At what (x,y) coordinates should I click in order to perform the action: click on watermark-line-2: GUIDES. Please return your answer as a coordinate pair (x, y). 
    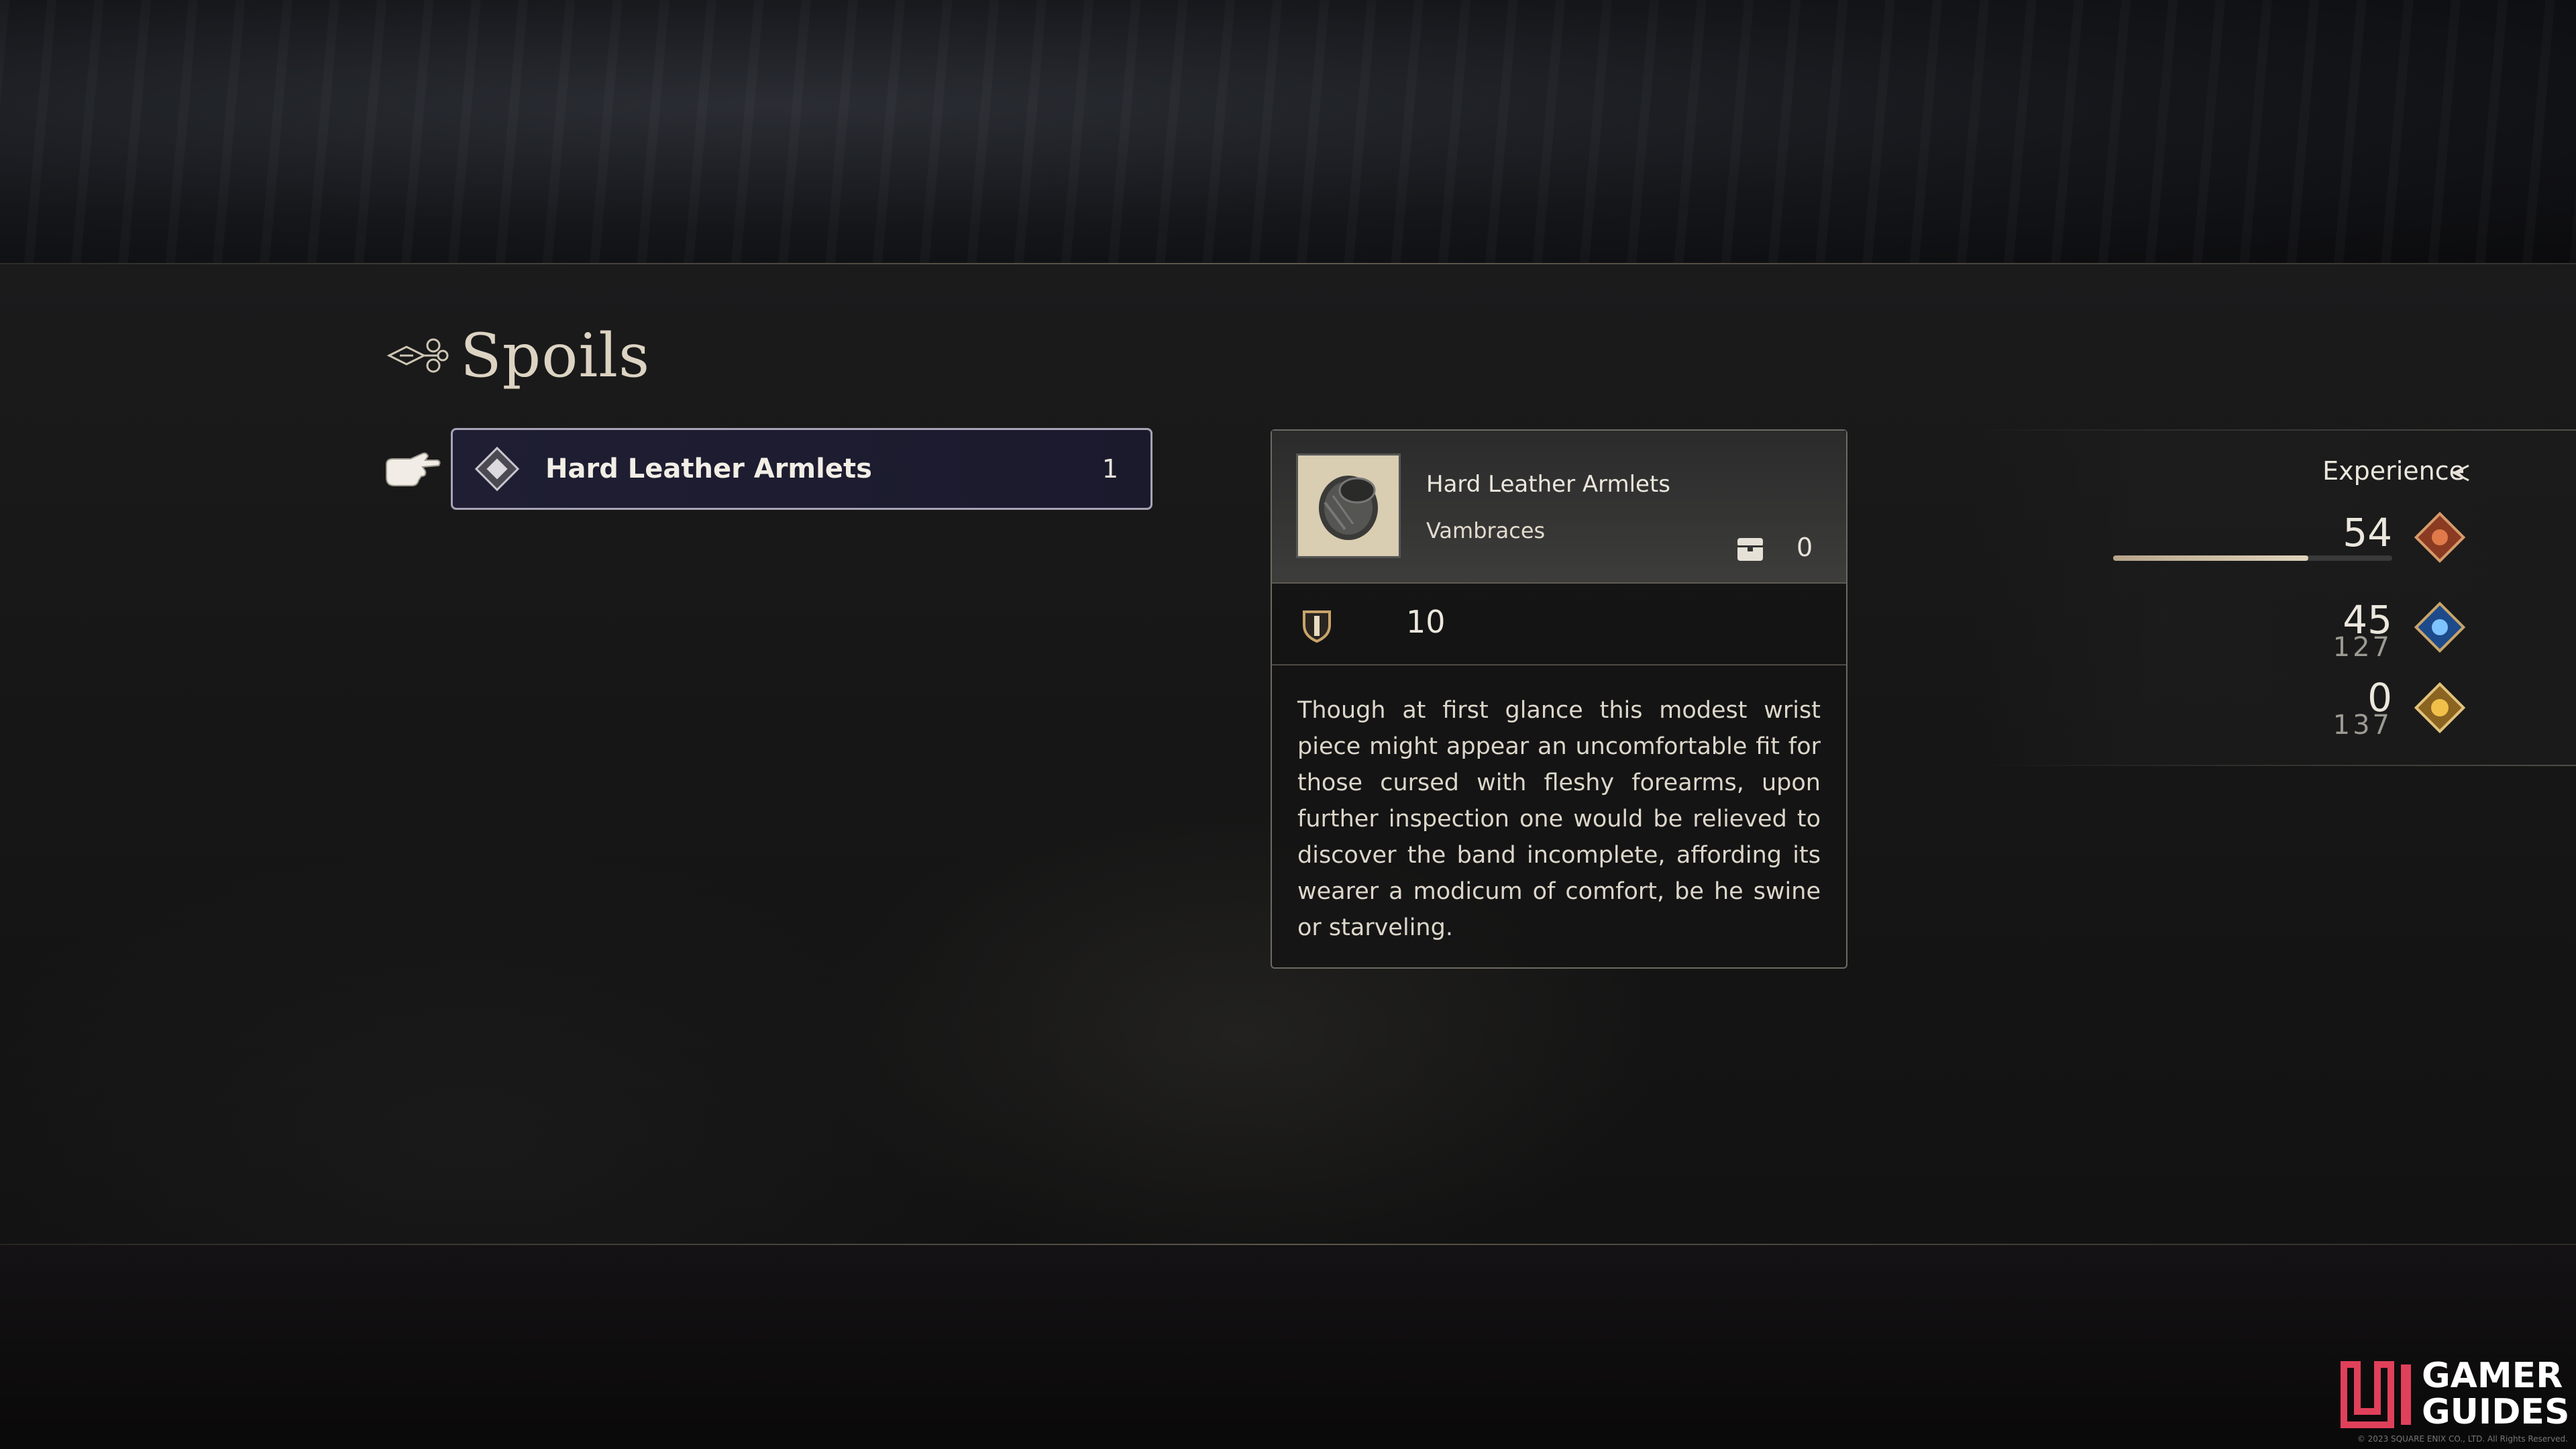
    Looking at the image, I should click on (2496, 1412).